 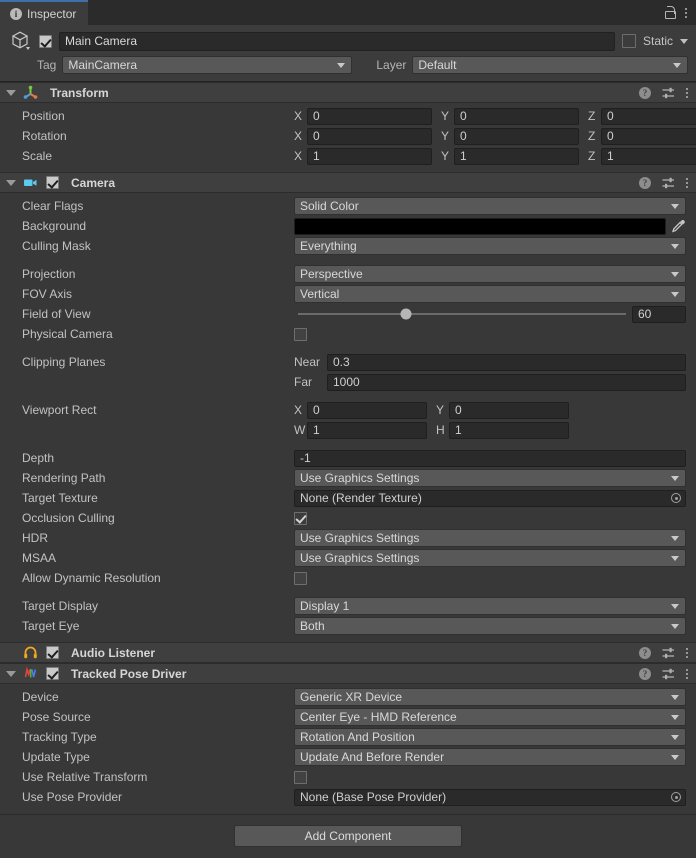 What do you see at coordinates (348, 260) in the screenshot?
I see `row-spacer` at bounding box center [348, 260].